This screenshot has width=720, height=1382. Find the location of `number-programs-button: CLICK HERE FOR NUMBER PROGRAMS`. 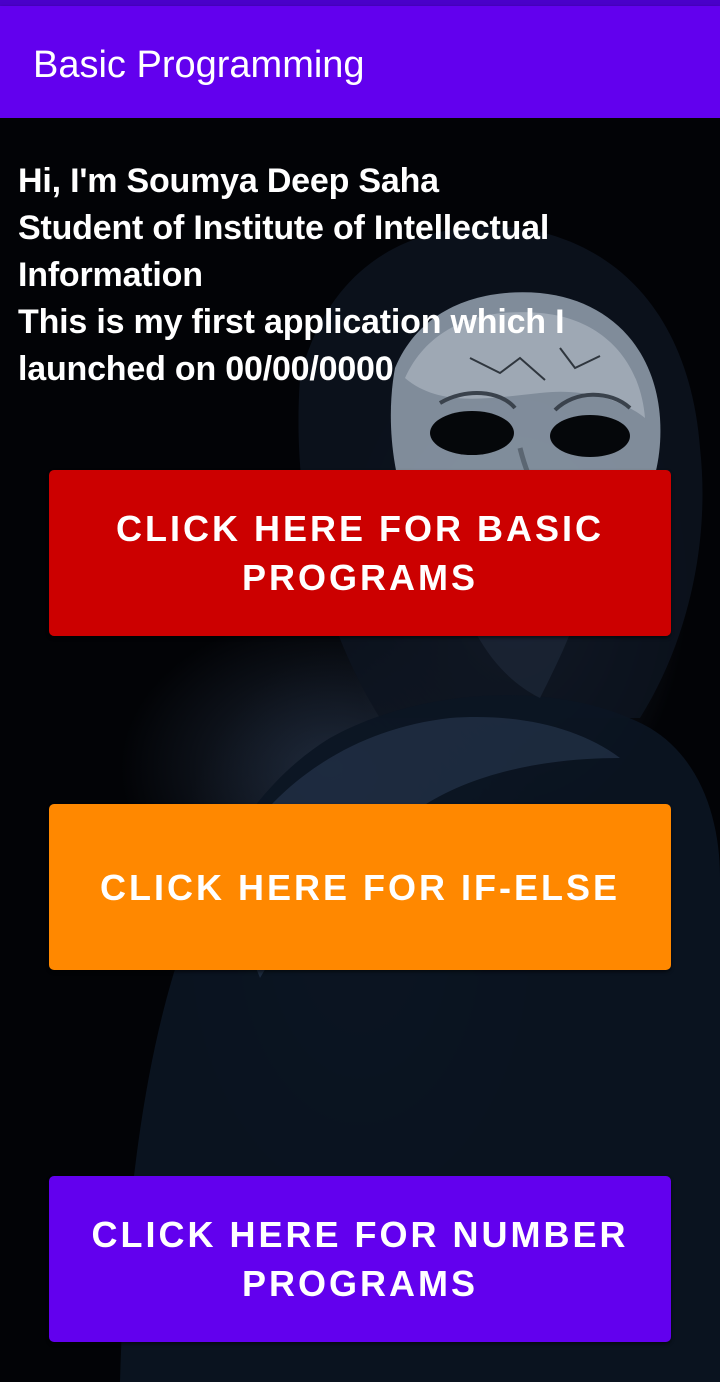

number-programs-button: CLICK HERE FOR NUMBER PROGRAMS is located at coordinates (360, 1259).